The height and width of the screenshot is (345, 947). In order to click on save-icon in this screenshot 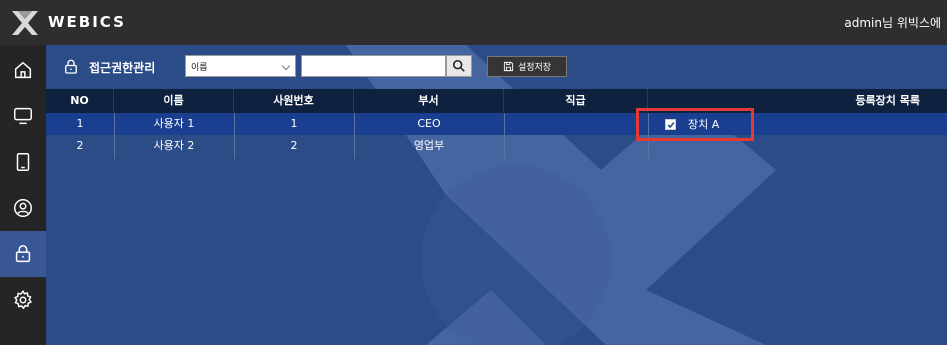, I will do `click(508, 66)`.